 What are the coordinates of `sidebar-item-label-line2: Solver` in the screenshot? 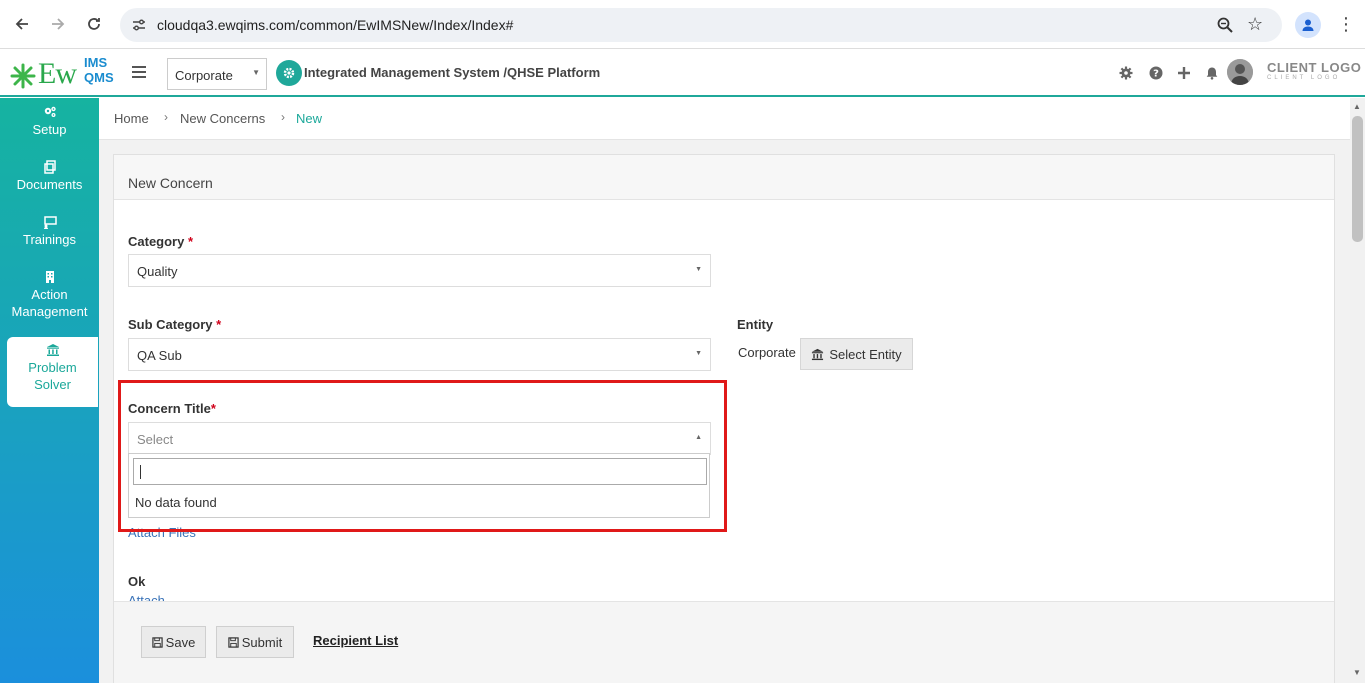 It's located at (52, 384).